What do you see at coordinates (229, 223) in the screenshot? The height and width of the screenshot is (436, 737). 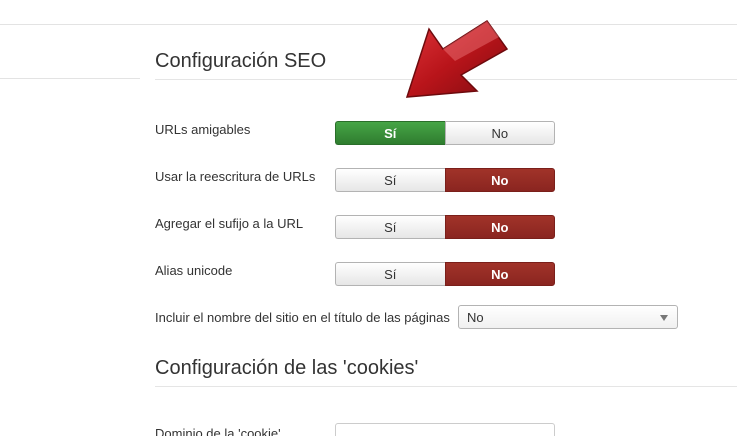 I see `url-suffix-label: Agregar el sufijo a la URL` at bounding box center [229, 223].